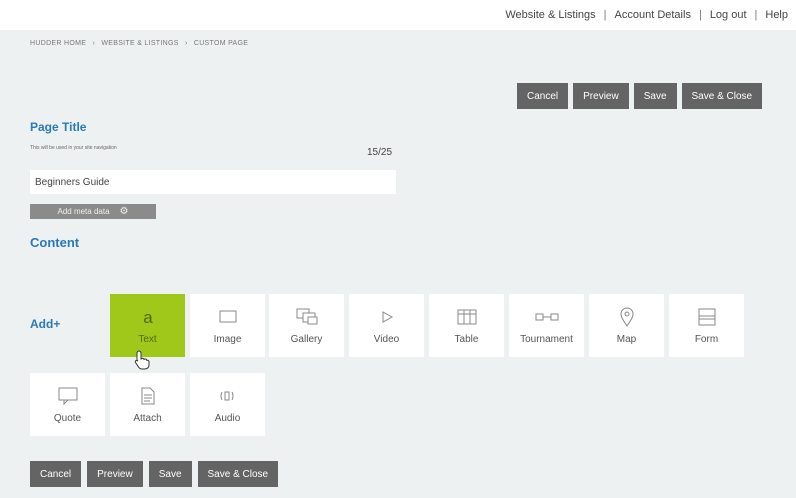 The width and height of the screenshot is (796, 498). Describe the element at coordinates (58, 127) in the screenshot. I see `page-title-heading: Page Title` at that location.